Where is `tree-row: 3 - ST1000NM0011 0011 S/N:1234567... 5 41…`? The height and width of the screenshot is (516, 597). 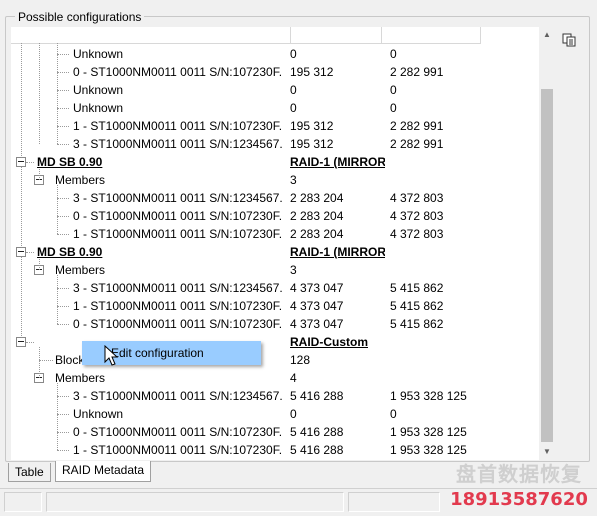 tree-row: 3 - ST1000NM0011 0011 S/N:1234567... 5 41… is located at coordinates (275, 396).